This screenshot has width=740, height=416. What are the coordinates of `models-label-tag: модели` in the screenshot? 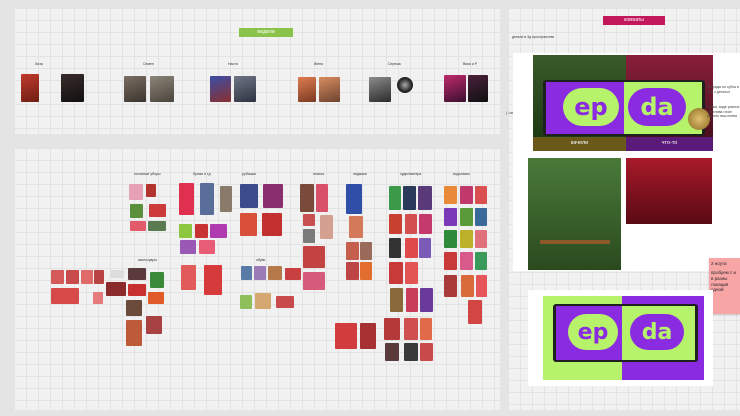 It's located at (266, 32).